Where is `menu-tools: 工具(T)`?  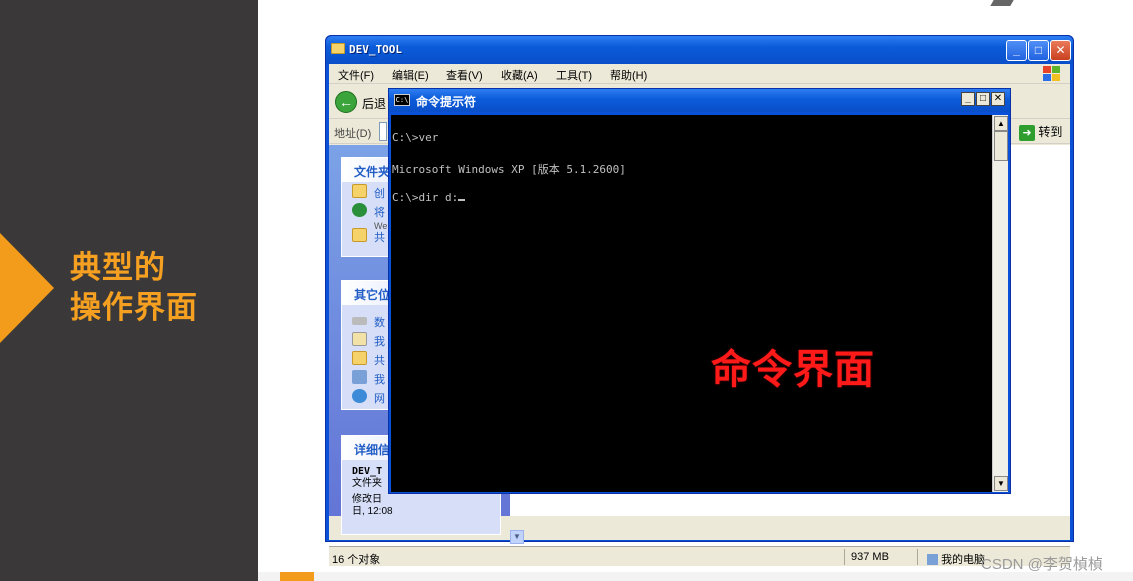 menu-tools: 工具(T) is located at coordinates (574, 75).